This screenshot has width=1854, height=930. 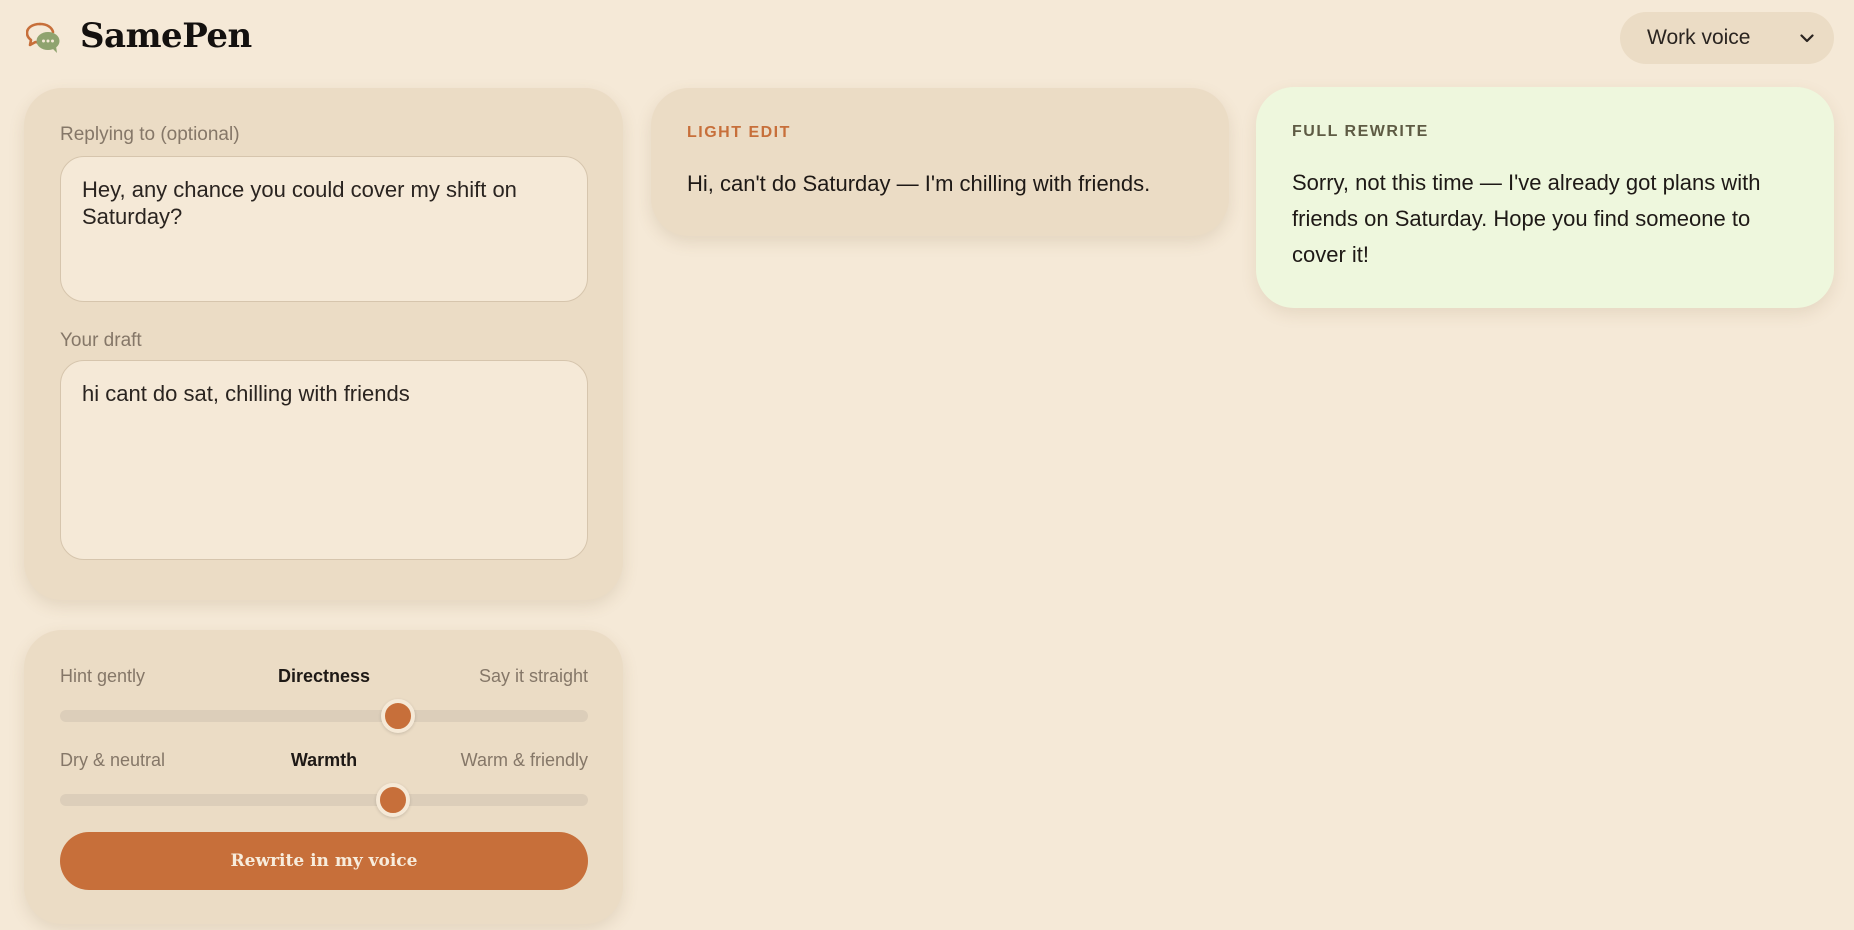 I want to click on warmth-min-label: Dry & neutral, so click(x=113, y=759).